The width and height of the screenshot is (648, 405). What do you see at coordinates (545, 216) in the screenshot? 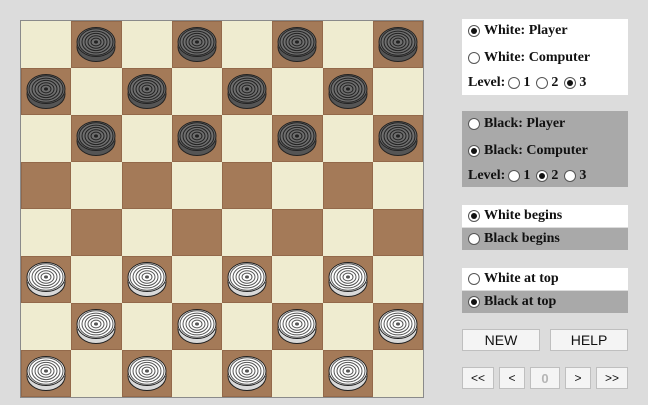
I see `white-begins-option: White begins` at bounding box center [545, 216].